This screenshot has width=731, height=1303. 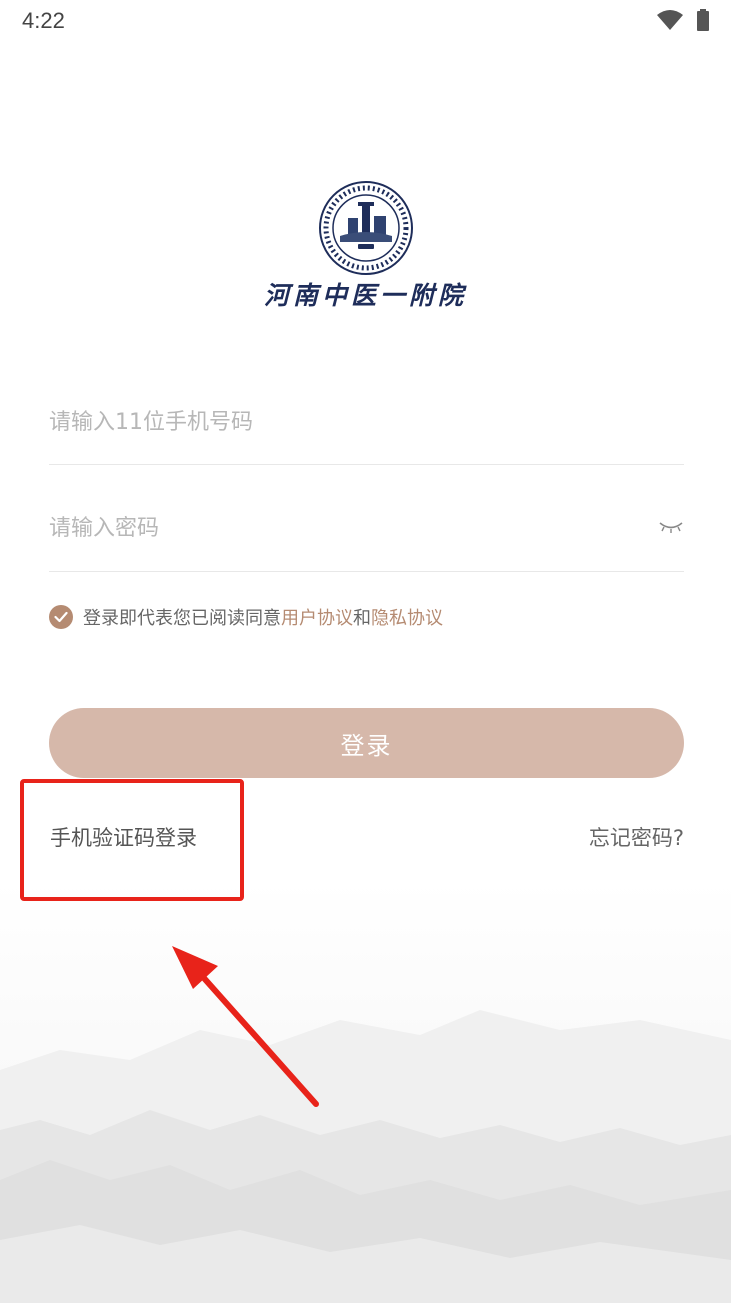 I want to click on status-icons, so click(x=683, y=20).